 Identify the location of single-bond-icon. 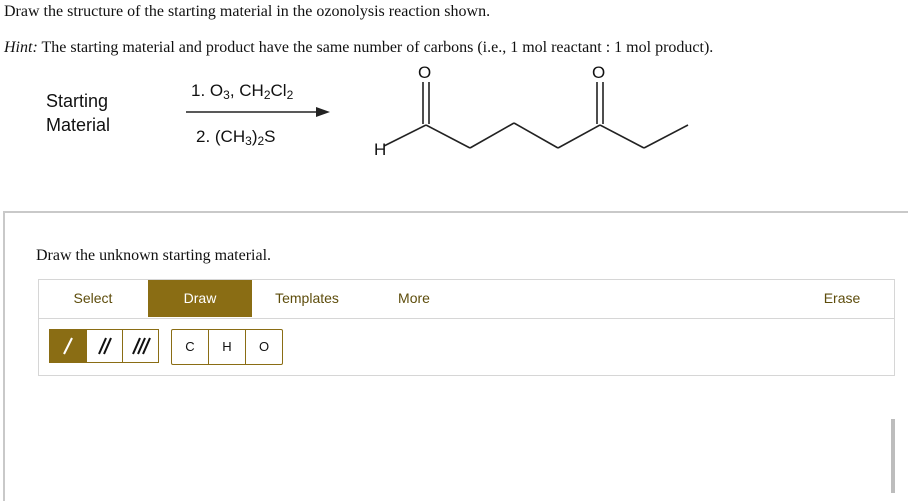
(68, 346).